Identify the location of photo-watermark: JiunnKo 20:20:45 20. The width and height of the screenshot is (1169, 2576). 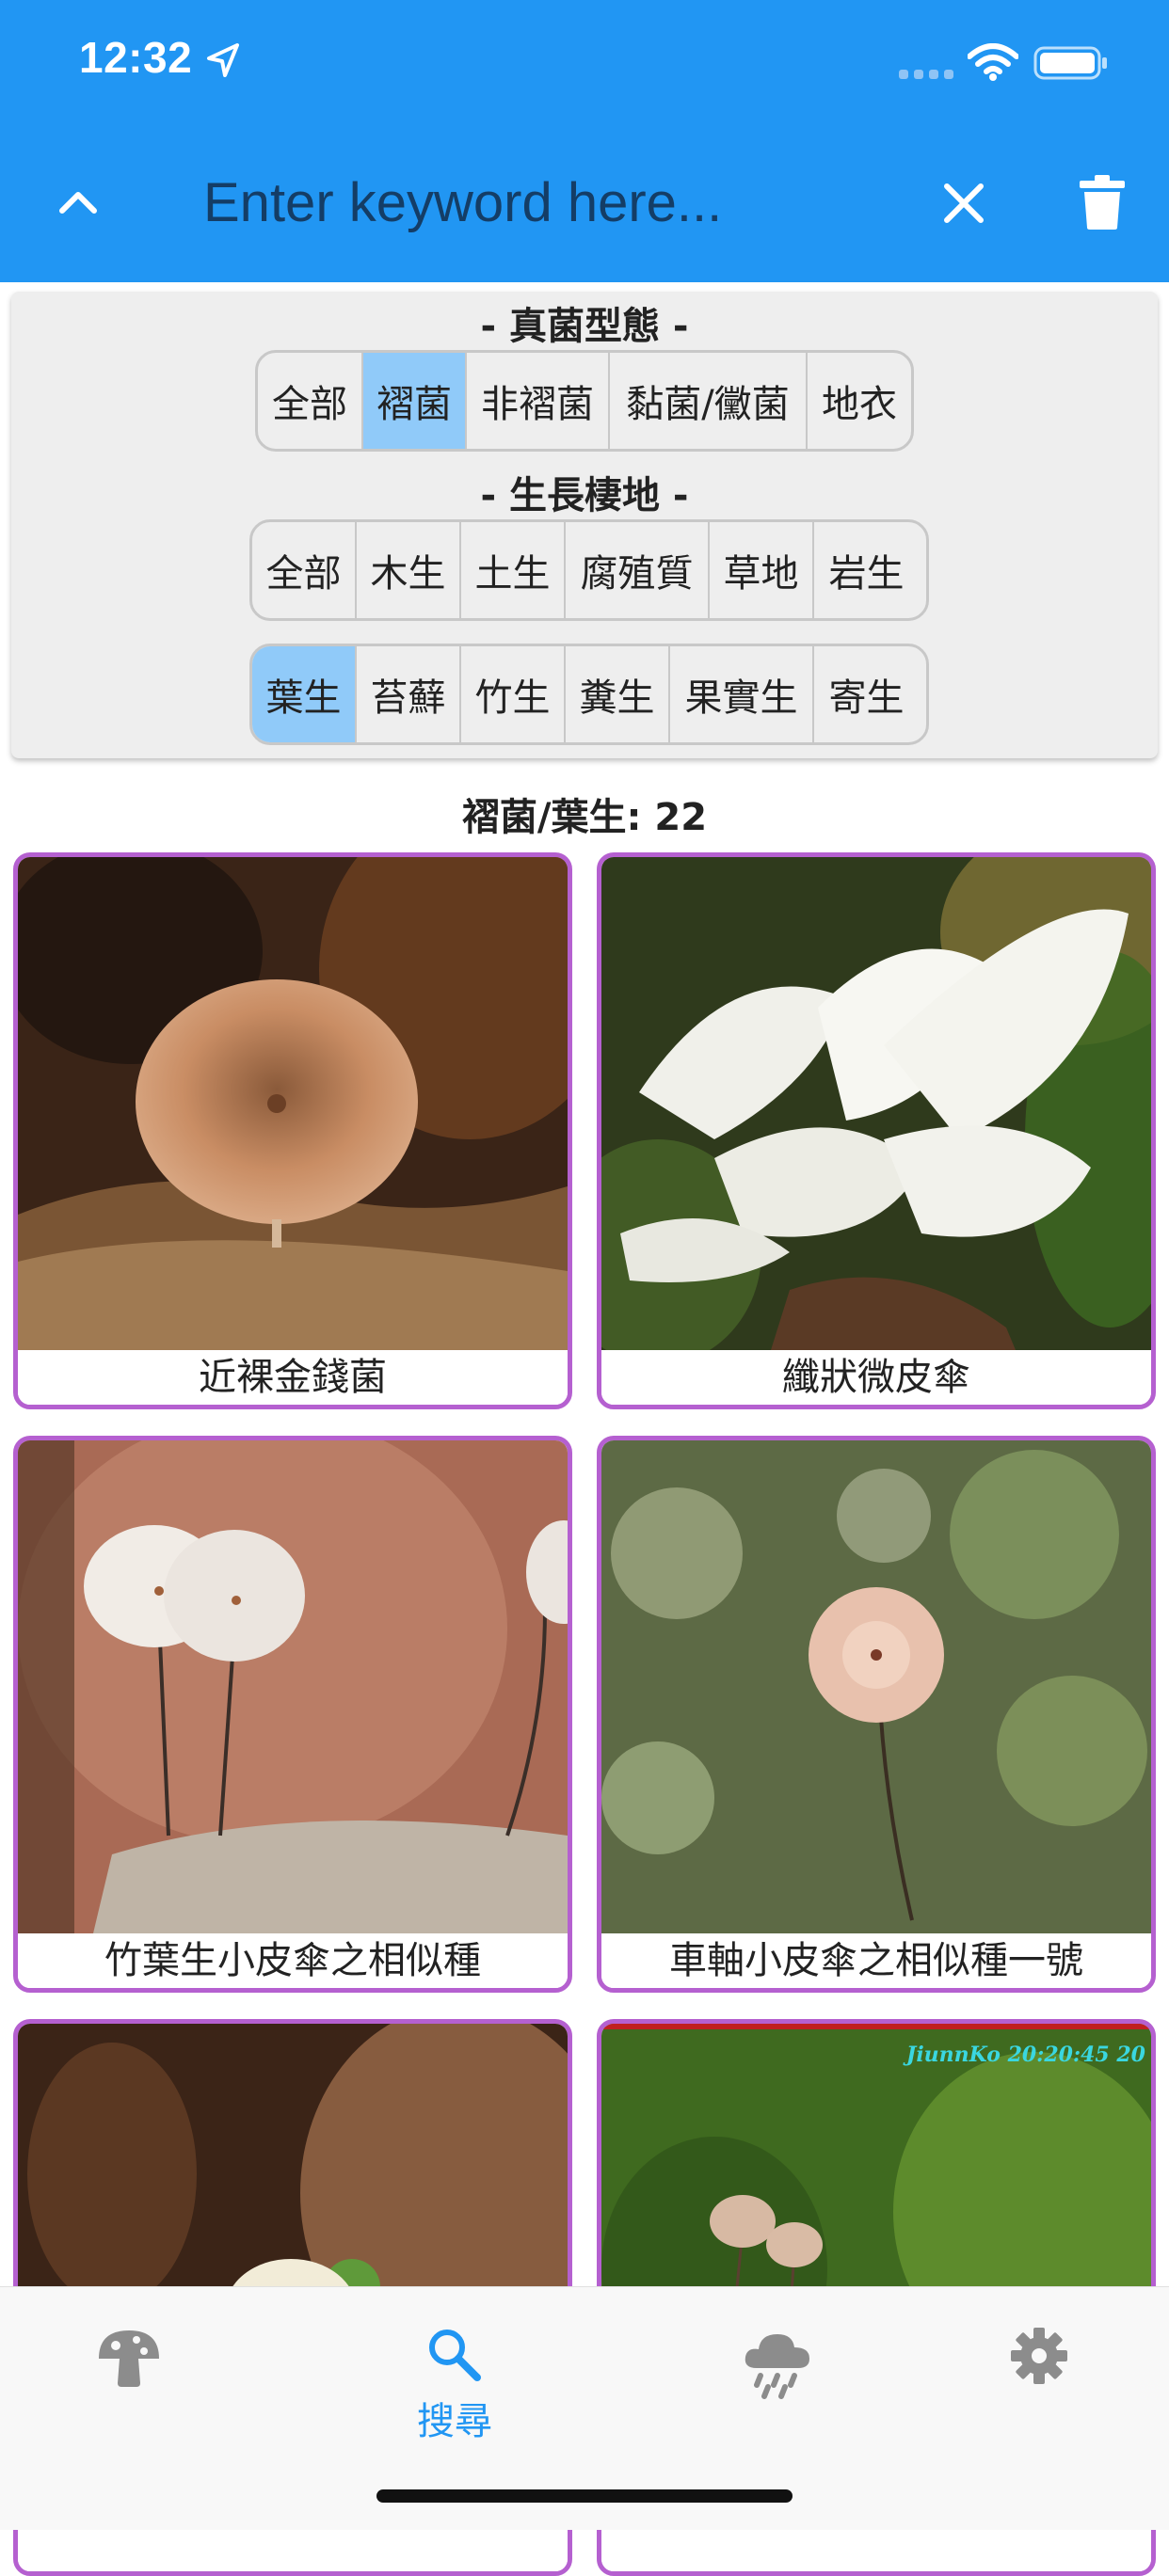
(1024, 2055).